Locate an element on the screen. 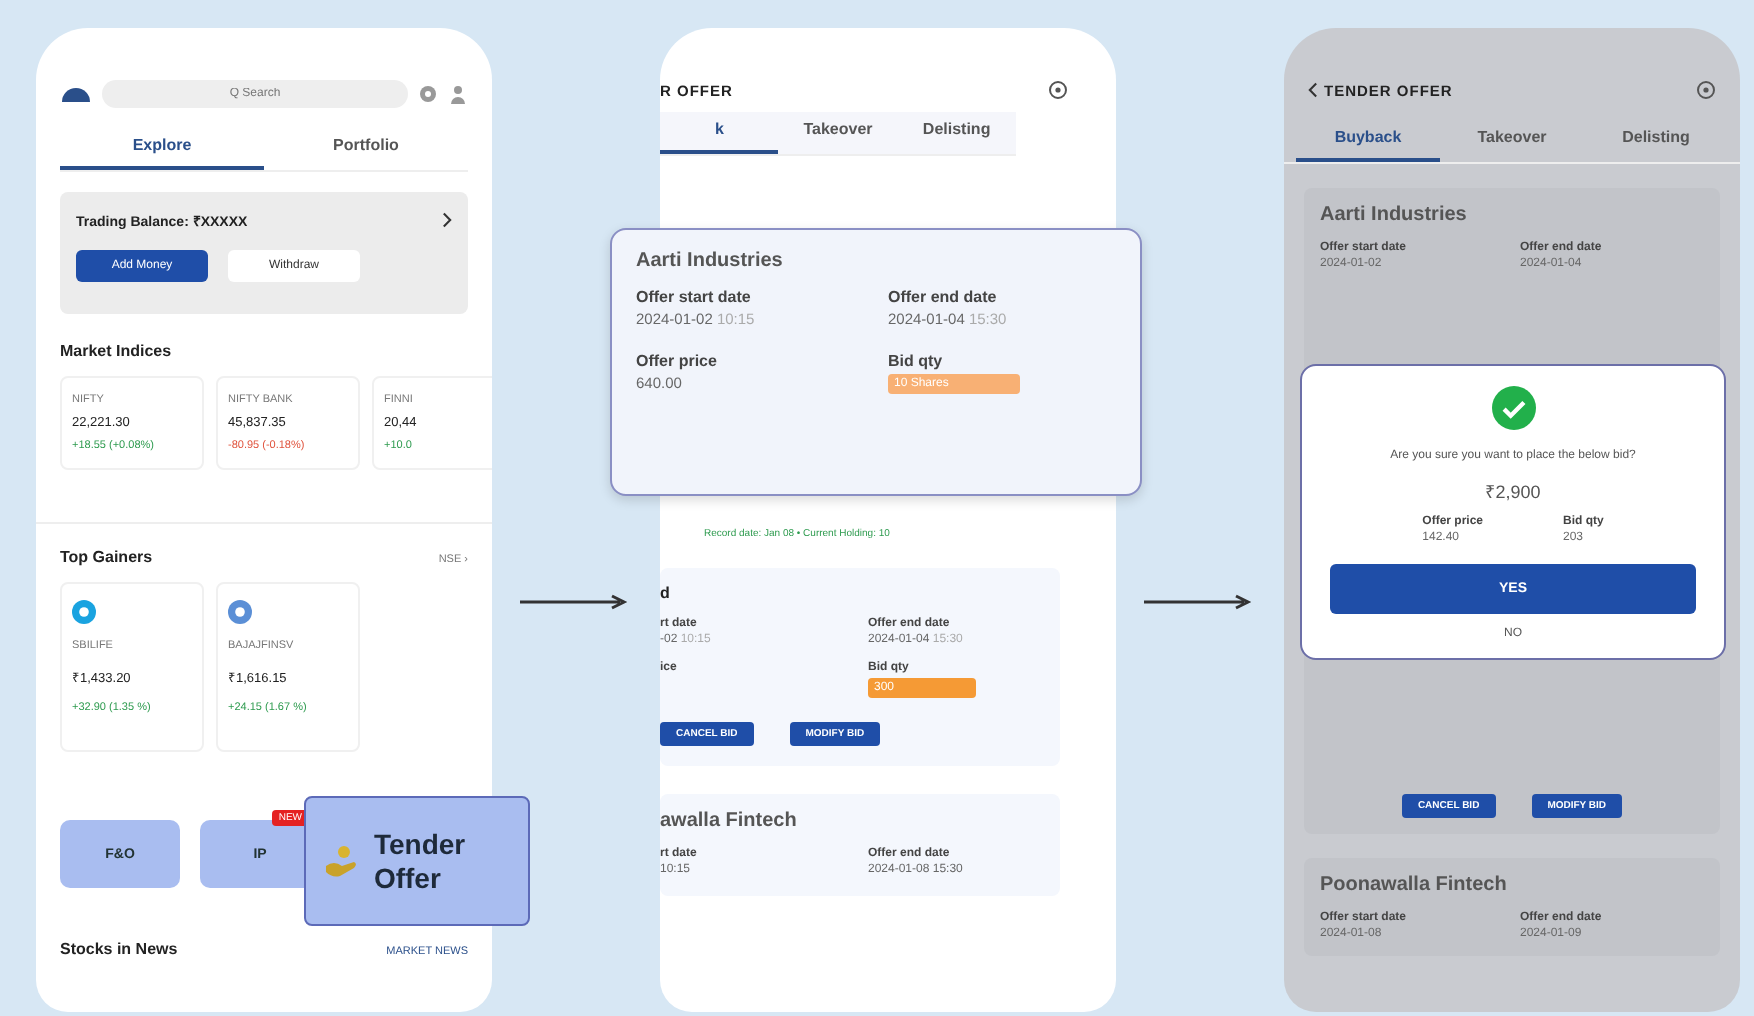 Image resolution: width=1754 pixels, height=1016 pixels. tab: Buyback is located at coordinates (1368, 141).